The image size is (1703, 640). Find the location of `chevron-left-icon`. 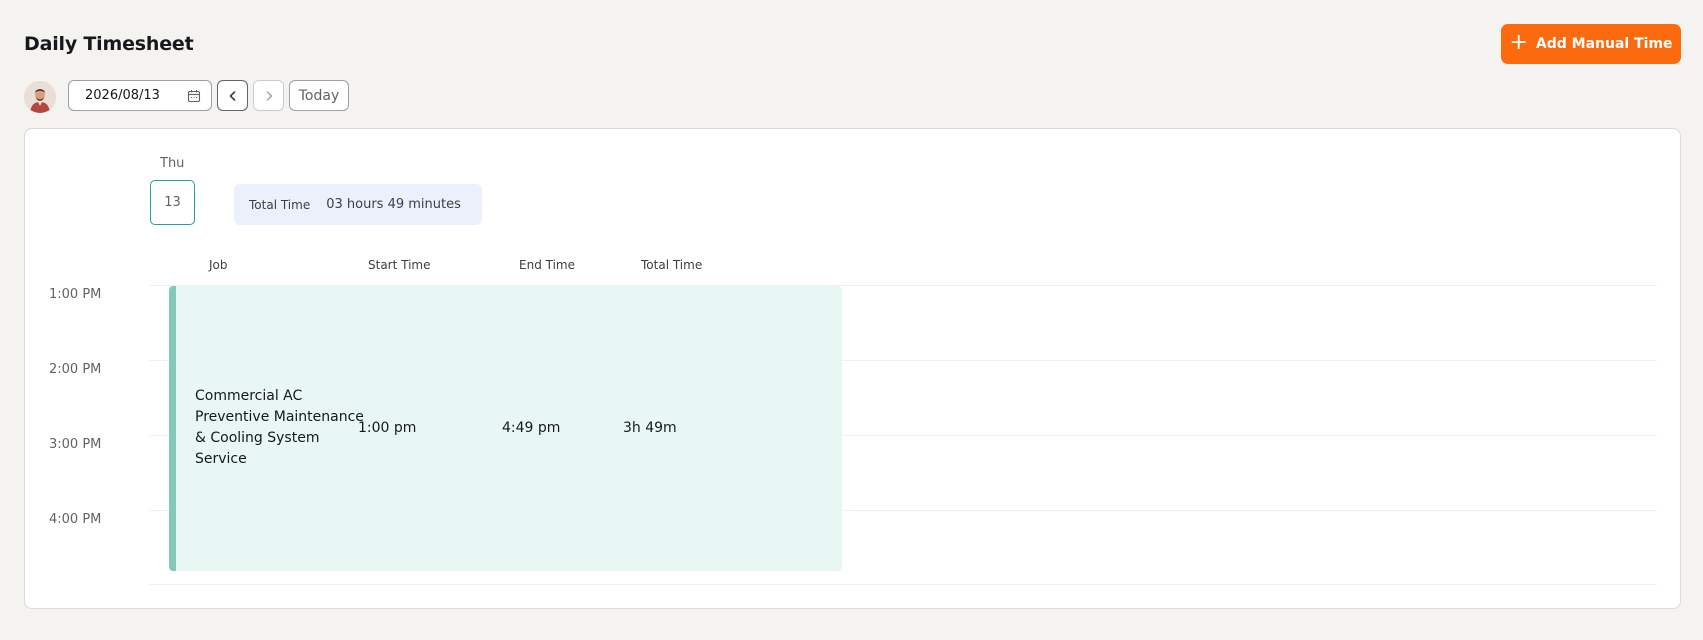

chevron-left-icon is located at coordinates (232, 95).